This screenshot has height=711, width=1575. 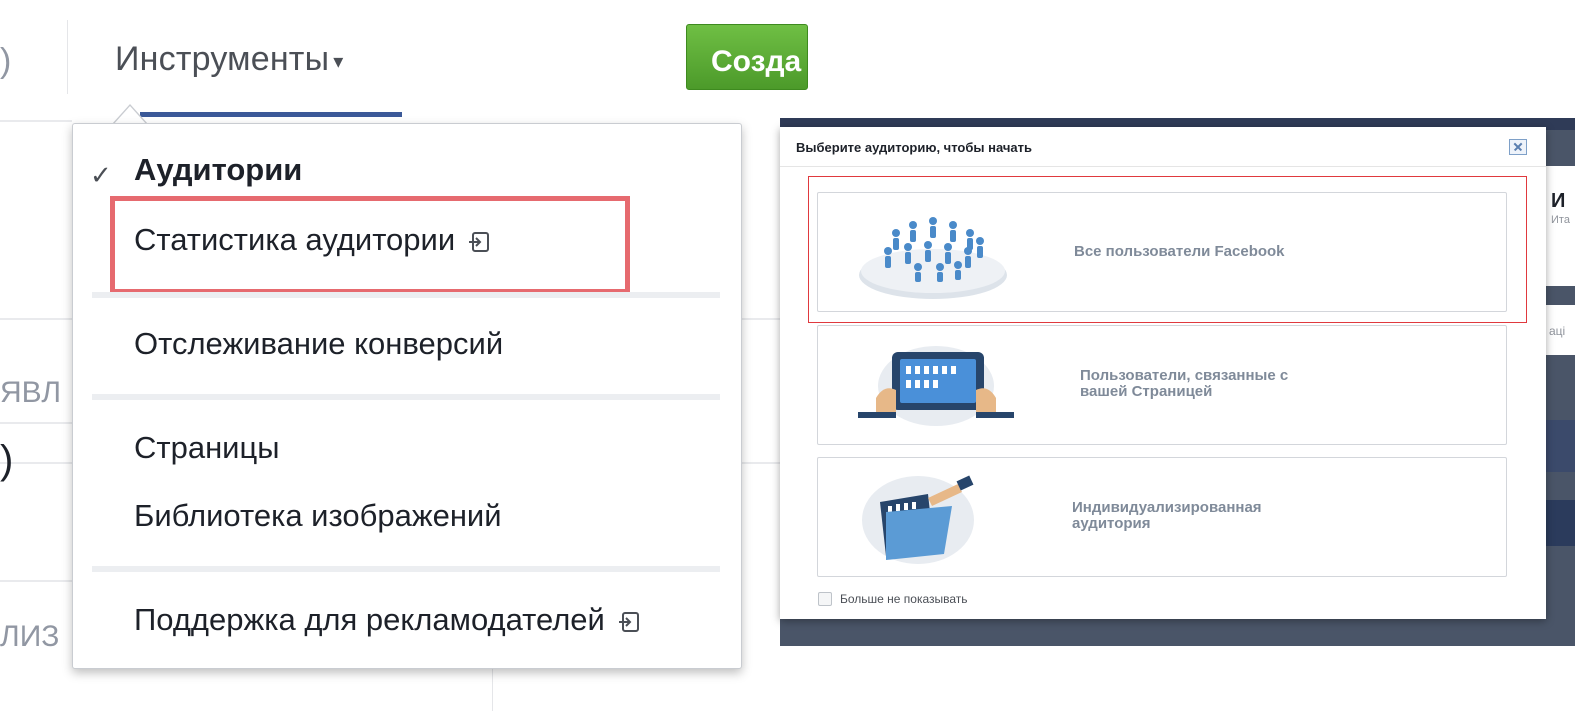 I want to click on close-icon, so click(x=1518, y=147).